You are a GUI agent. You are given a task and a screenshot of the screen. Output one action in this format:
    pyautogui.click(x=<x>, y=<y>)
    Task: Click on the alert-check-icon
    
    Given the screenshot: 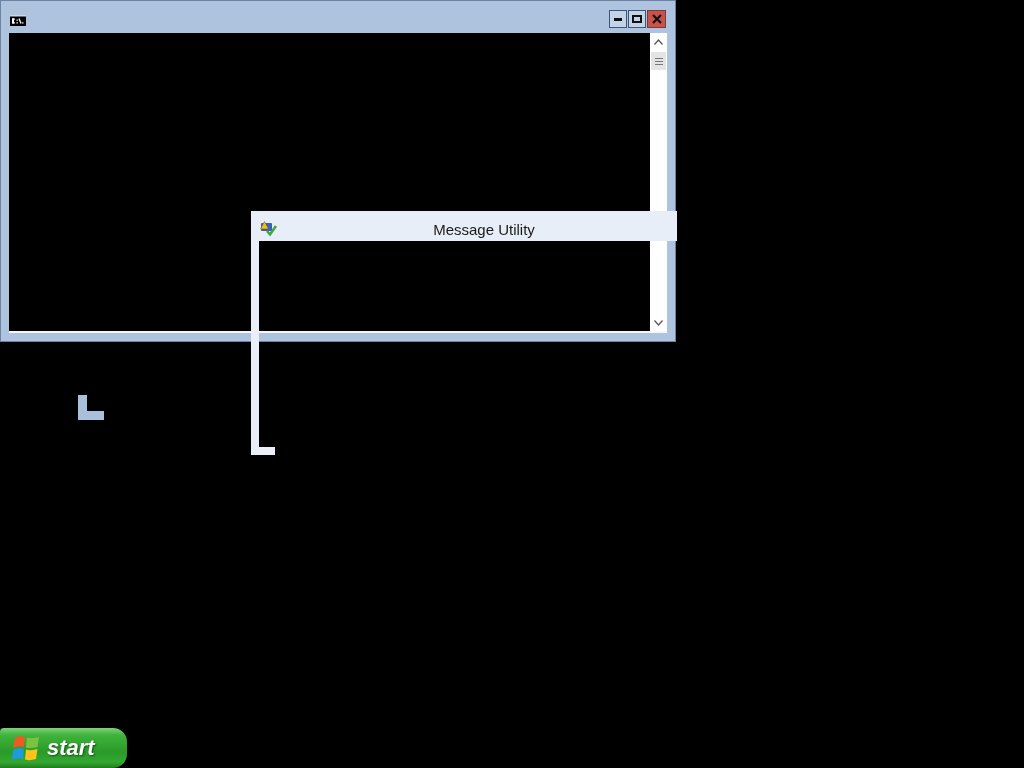 What is the action you would take?
    pyautogui.click(x=268, y=229)
    